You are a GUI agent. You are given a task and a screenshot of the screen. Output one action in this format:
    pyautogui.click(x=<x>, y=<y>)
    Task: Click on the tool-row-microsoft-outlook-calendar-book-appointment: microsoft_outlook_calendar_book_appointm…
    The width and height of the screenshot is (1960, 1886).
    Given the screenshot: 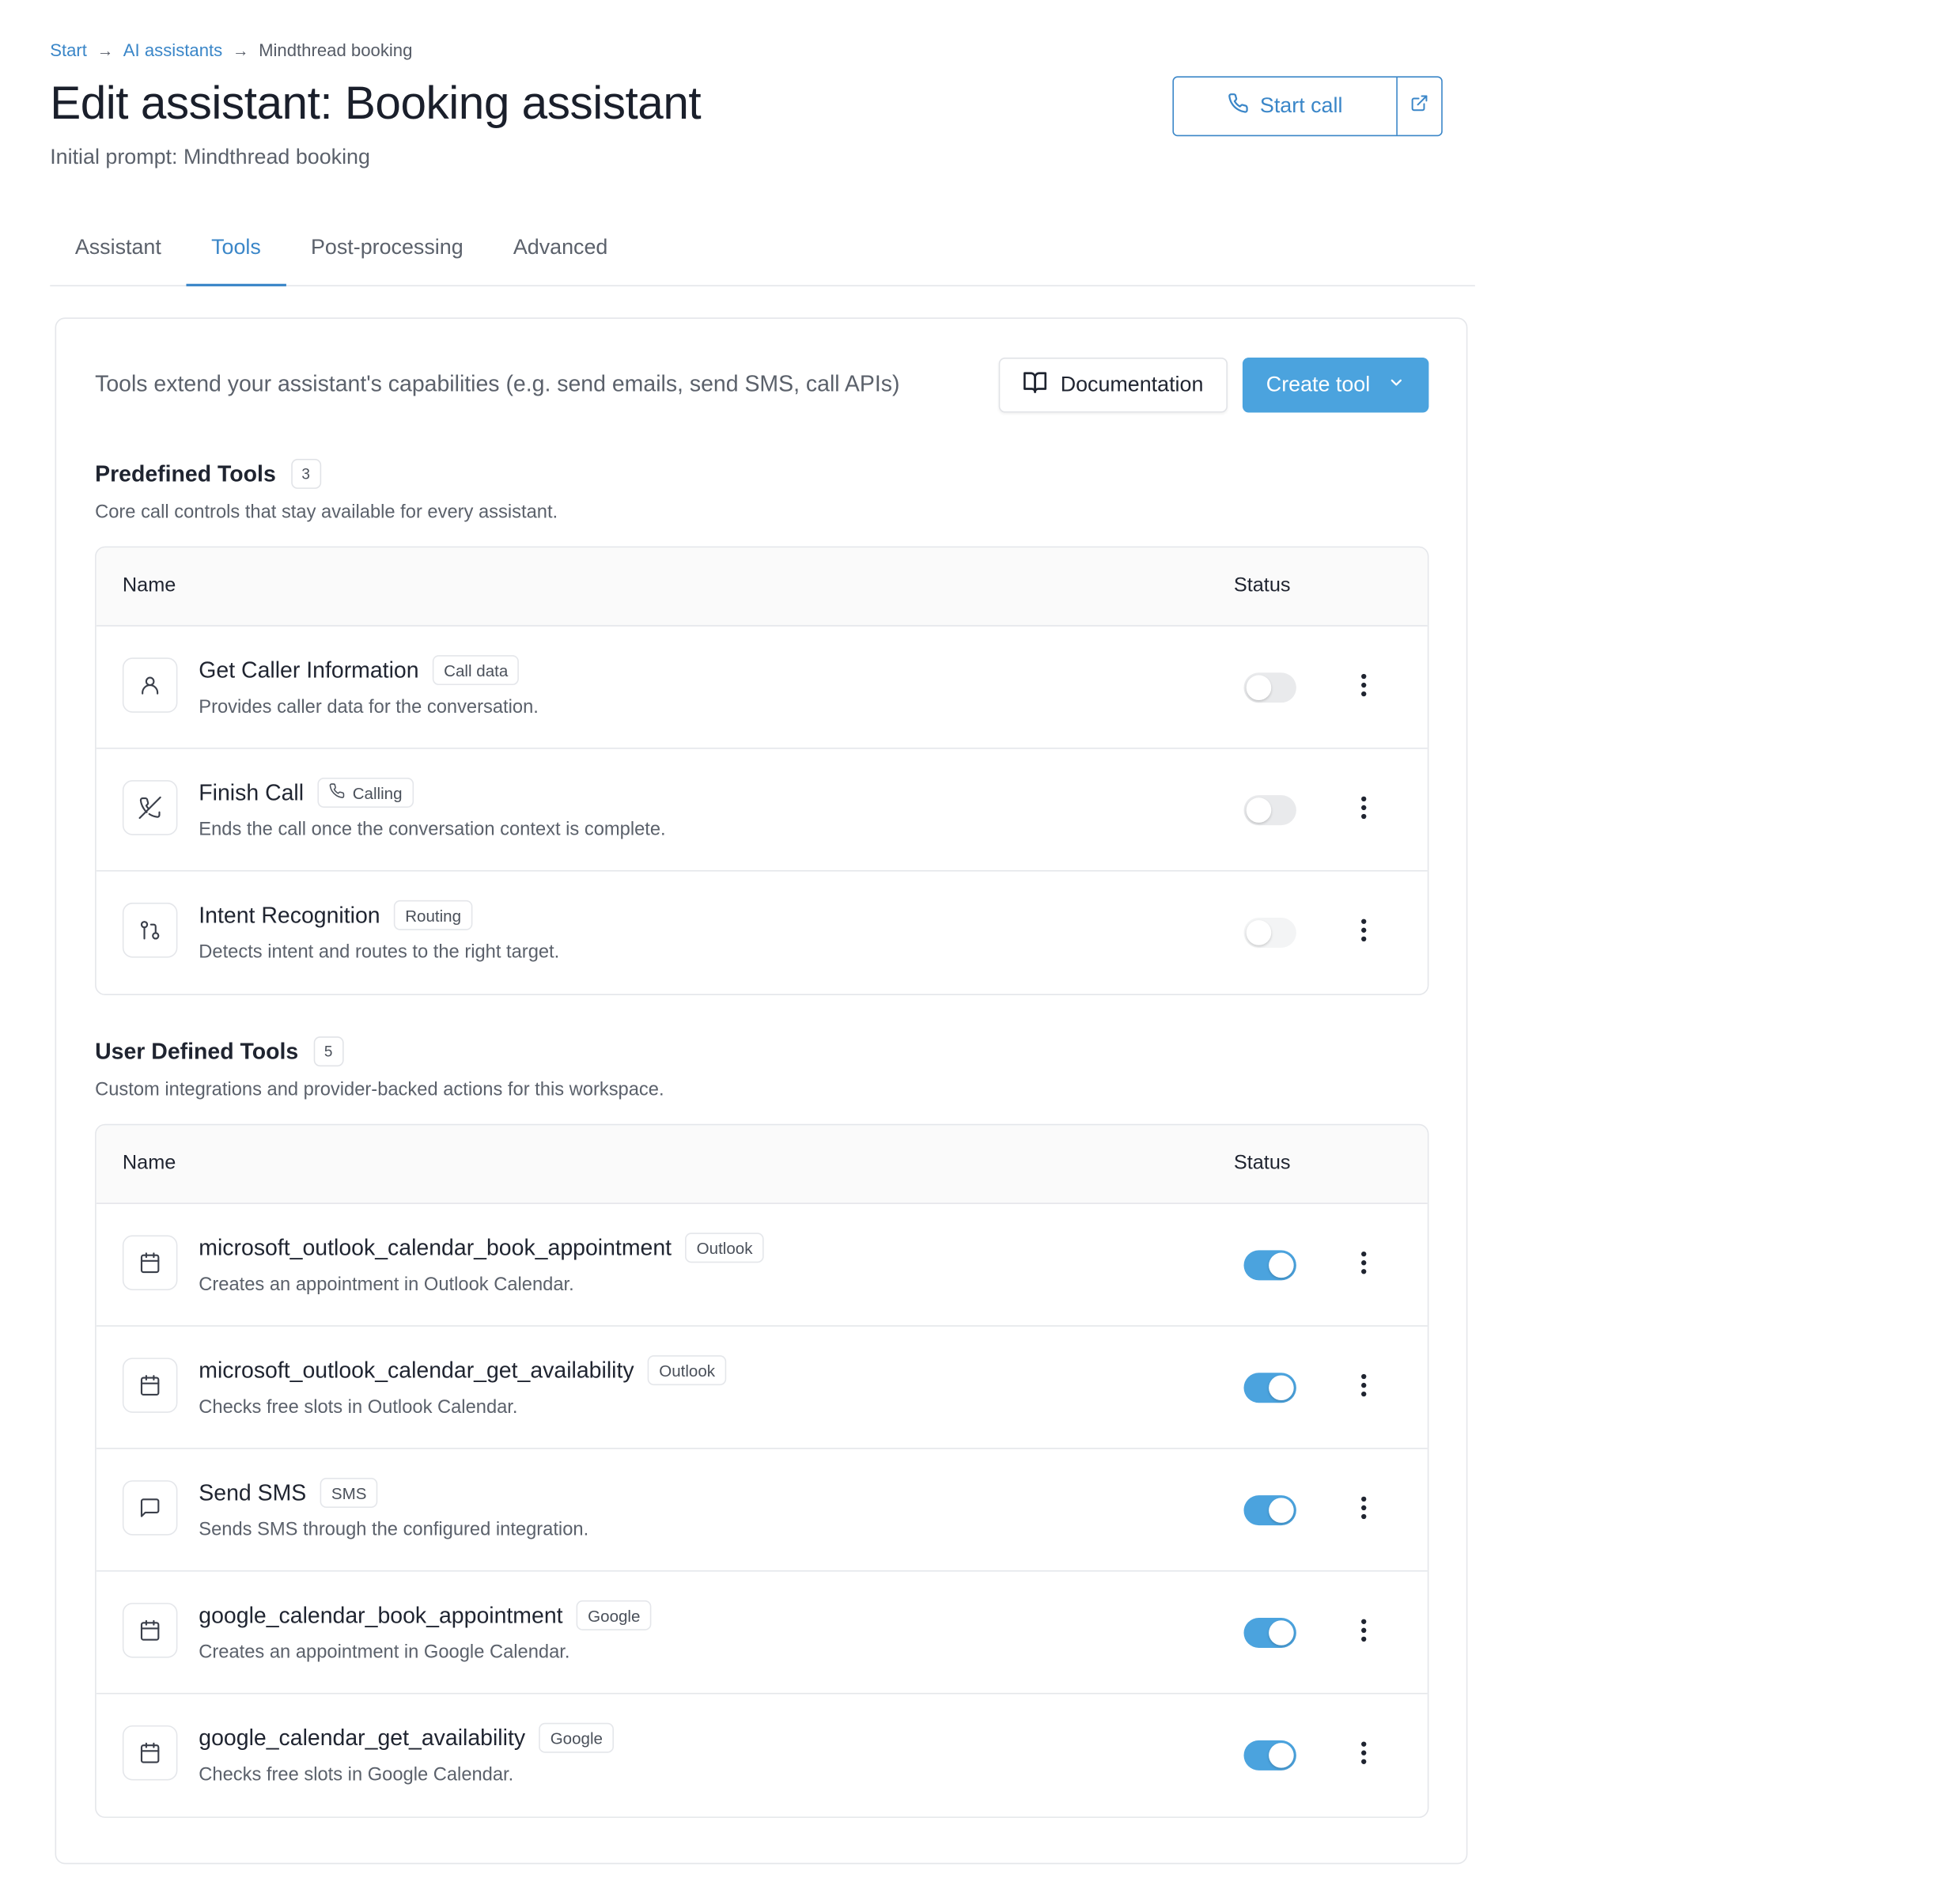 What is the action you would take?
    pyautogui.click(x=762, y=1265)
    